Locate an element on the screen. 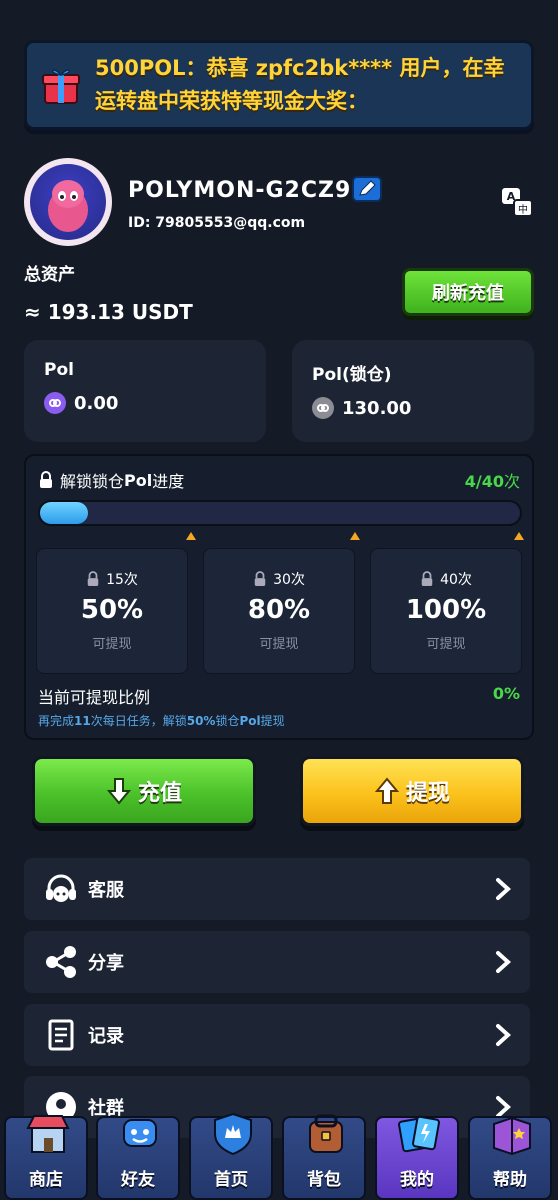 This screenshot has height=1200, width=558. announcement-banner: 500POL：恭喜 zpfc2bk**** 用户，在幸运转盘中荣获特等现金大奖： is located at coordinates (279, 85).